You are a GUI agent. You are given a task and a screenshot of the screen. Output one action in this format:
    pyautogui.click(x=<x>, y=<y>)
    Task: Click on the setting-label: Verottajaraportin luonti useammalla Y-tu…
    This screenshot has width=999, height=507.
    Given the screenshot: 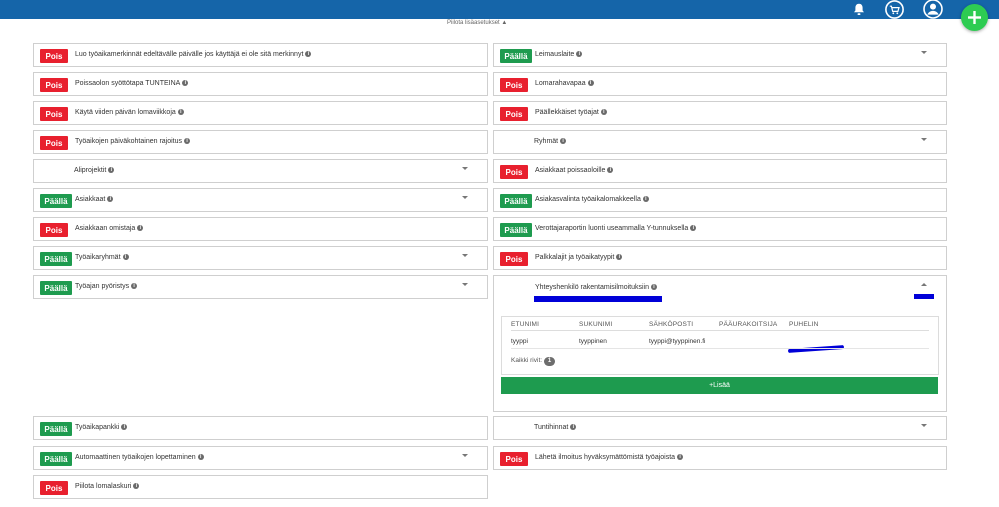 What is the action you would take?
    pyautogui.click(x=616, y=228)
    